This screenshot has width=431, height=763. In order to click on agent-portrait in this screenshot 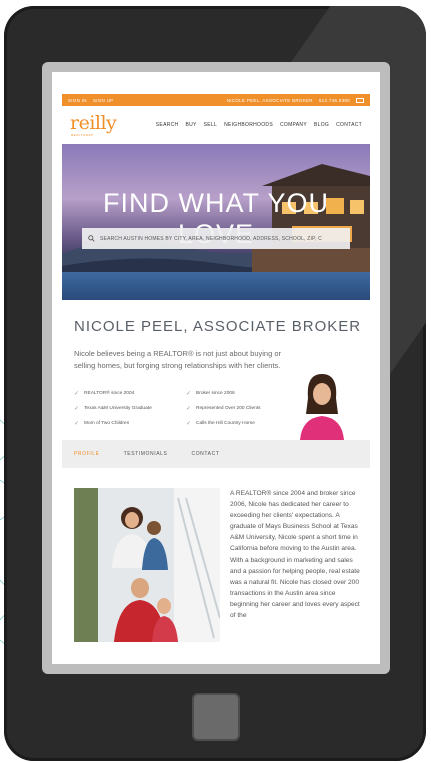, I will do `click(322, 407)`.